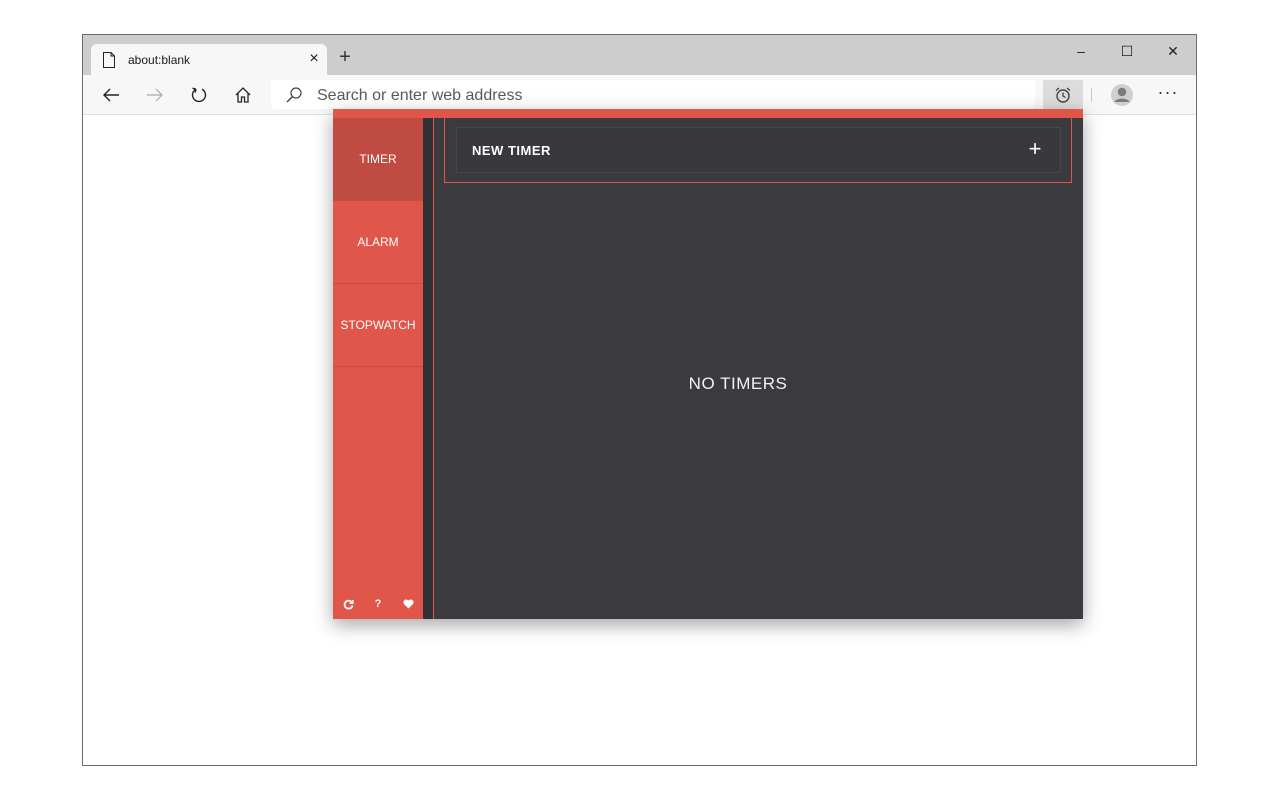  Describe the element at coordinates (345, 57) in the screenshot. I see `new-tab-button: +` at that location.